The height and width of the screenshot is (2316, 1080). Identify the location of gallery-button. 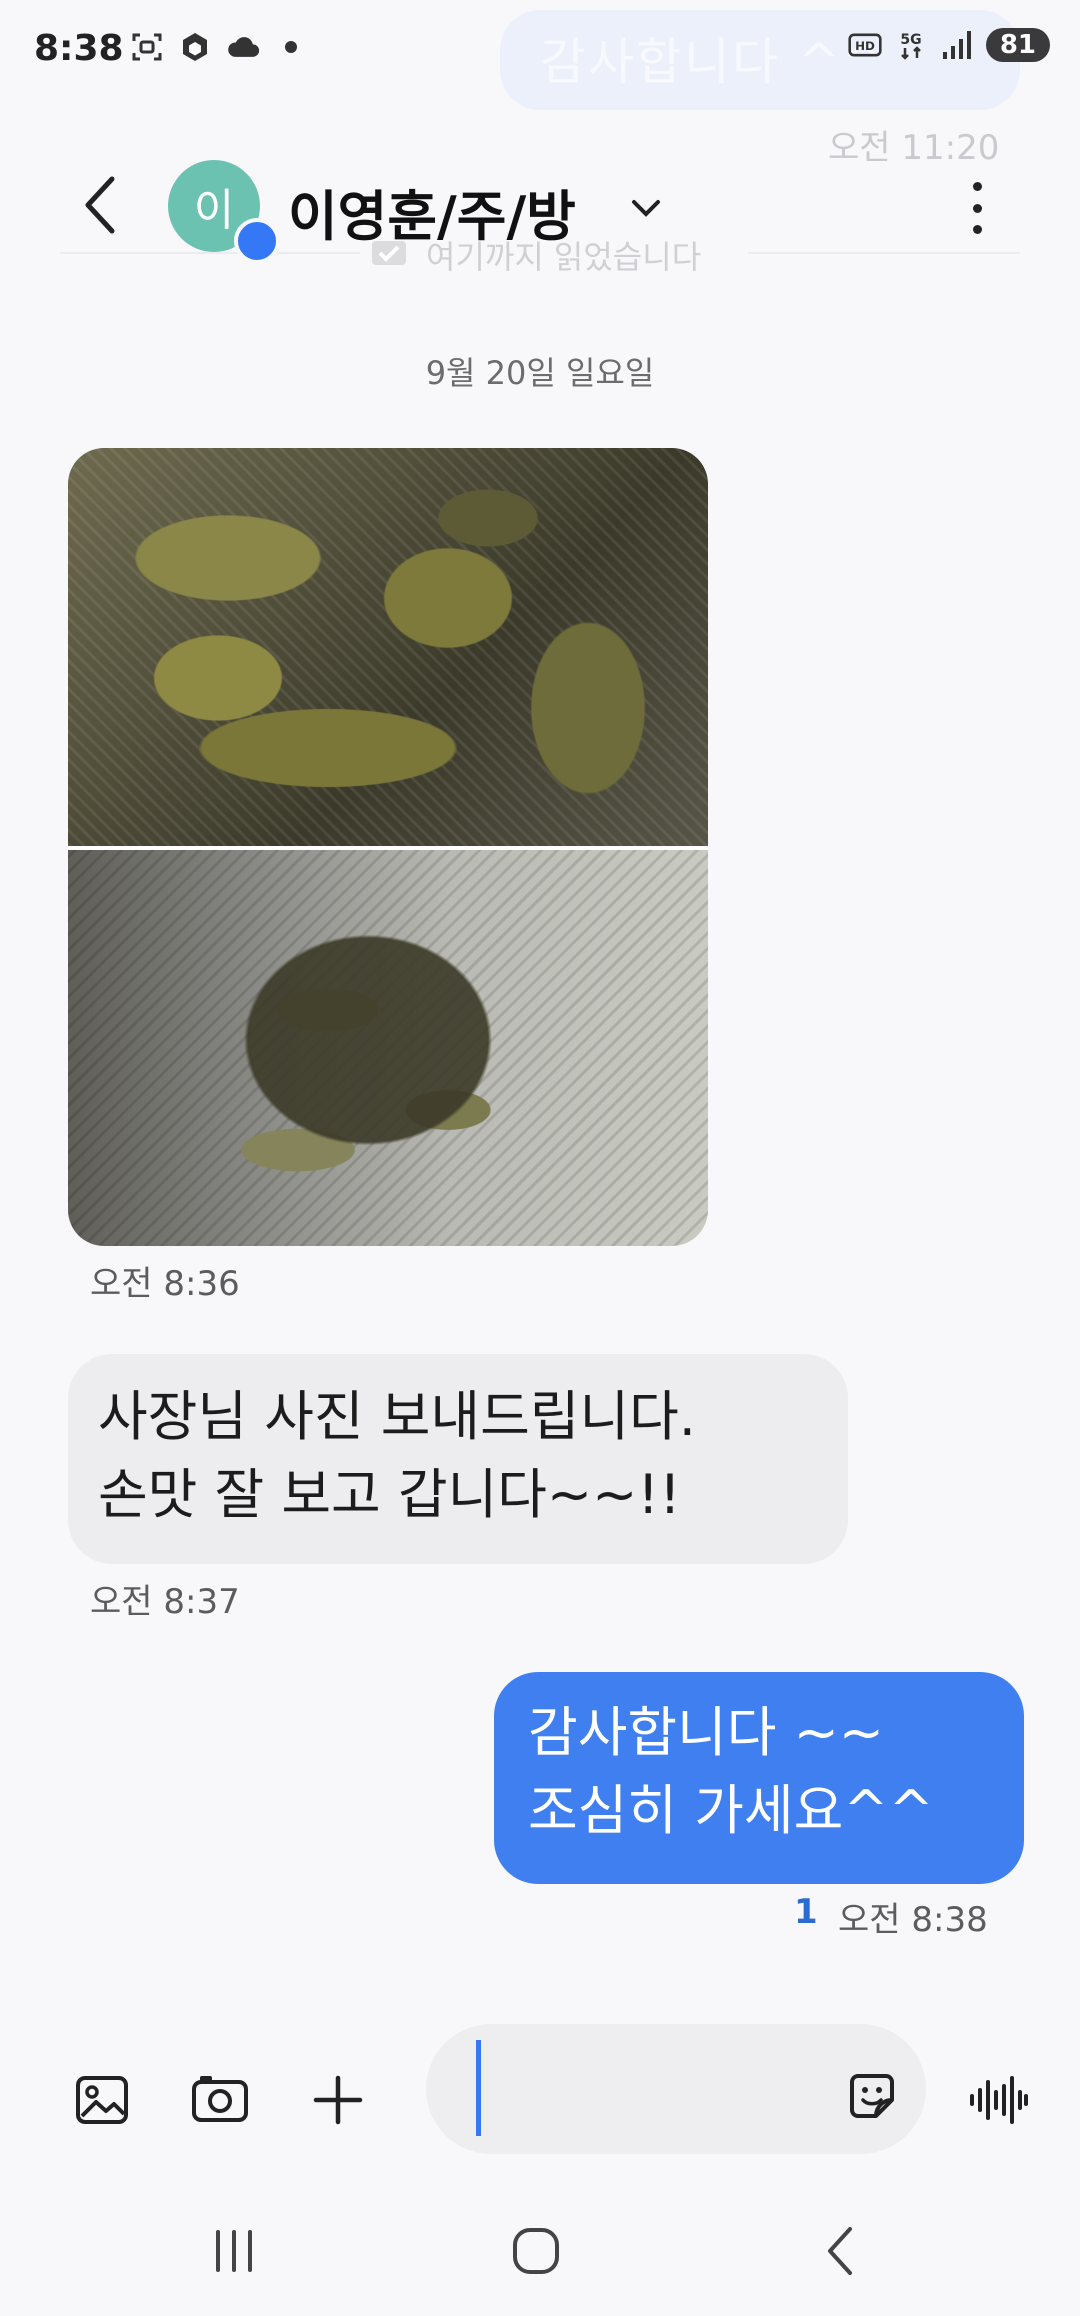
(102, 2100).